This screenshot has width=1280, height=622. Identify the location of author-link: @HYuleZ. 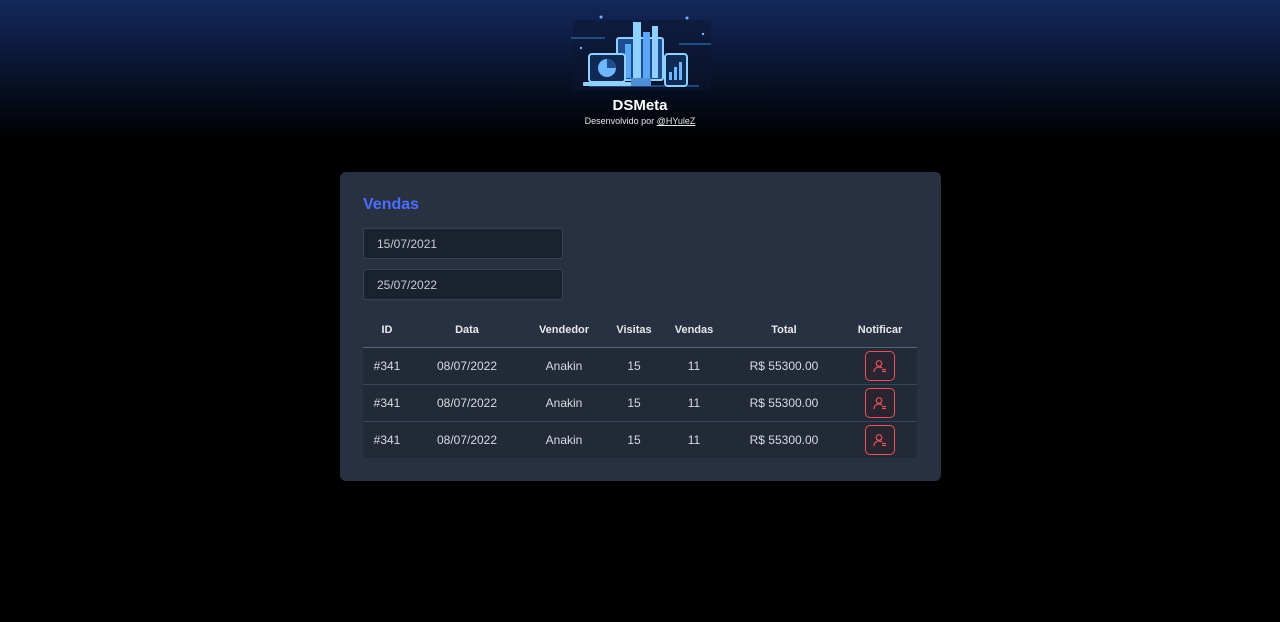
(676, 121).